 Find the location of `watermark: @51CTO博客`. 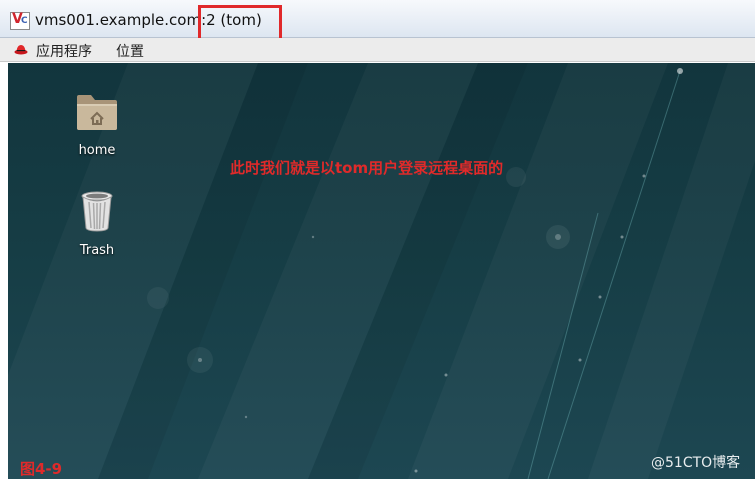

watermark: @51CTO博客 is located at coordinates (696, 463).